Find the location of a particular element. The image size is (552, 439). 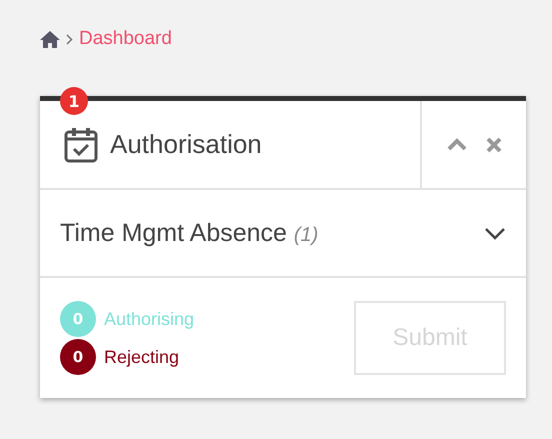

collapse-button is located at coordinates (457, 145).